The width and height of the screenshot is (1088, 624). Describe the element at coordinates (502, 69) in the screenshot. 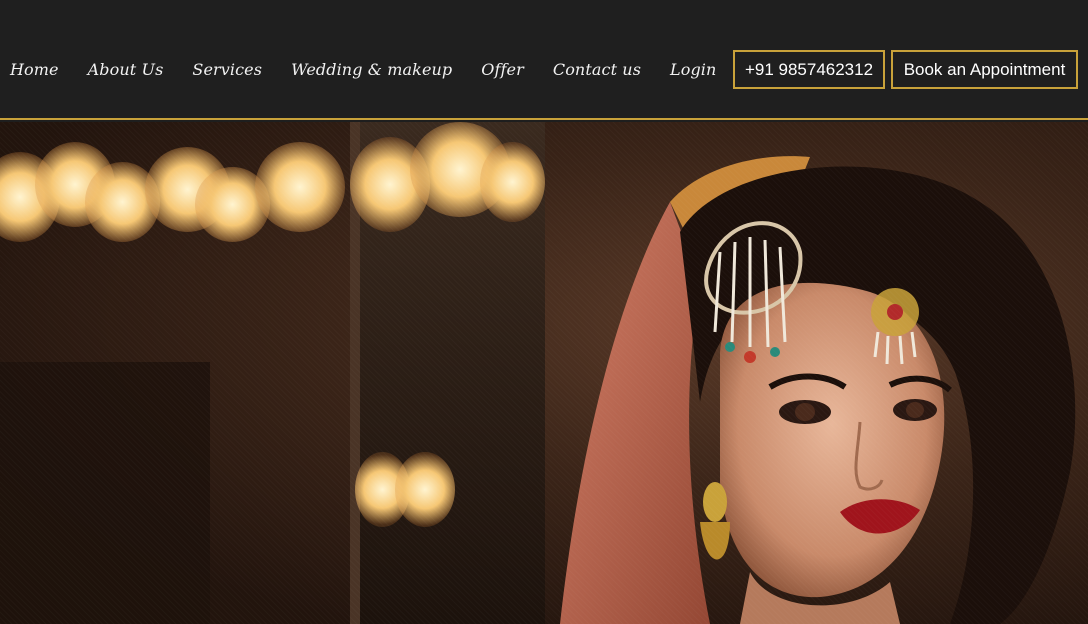

I see `nav-offer-link: Offer` at that location.